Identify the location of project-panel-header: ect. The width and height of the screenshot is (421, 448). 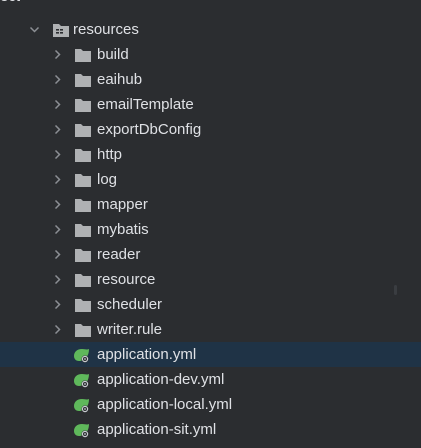
(210, 4).